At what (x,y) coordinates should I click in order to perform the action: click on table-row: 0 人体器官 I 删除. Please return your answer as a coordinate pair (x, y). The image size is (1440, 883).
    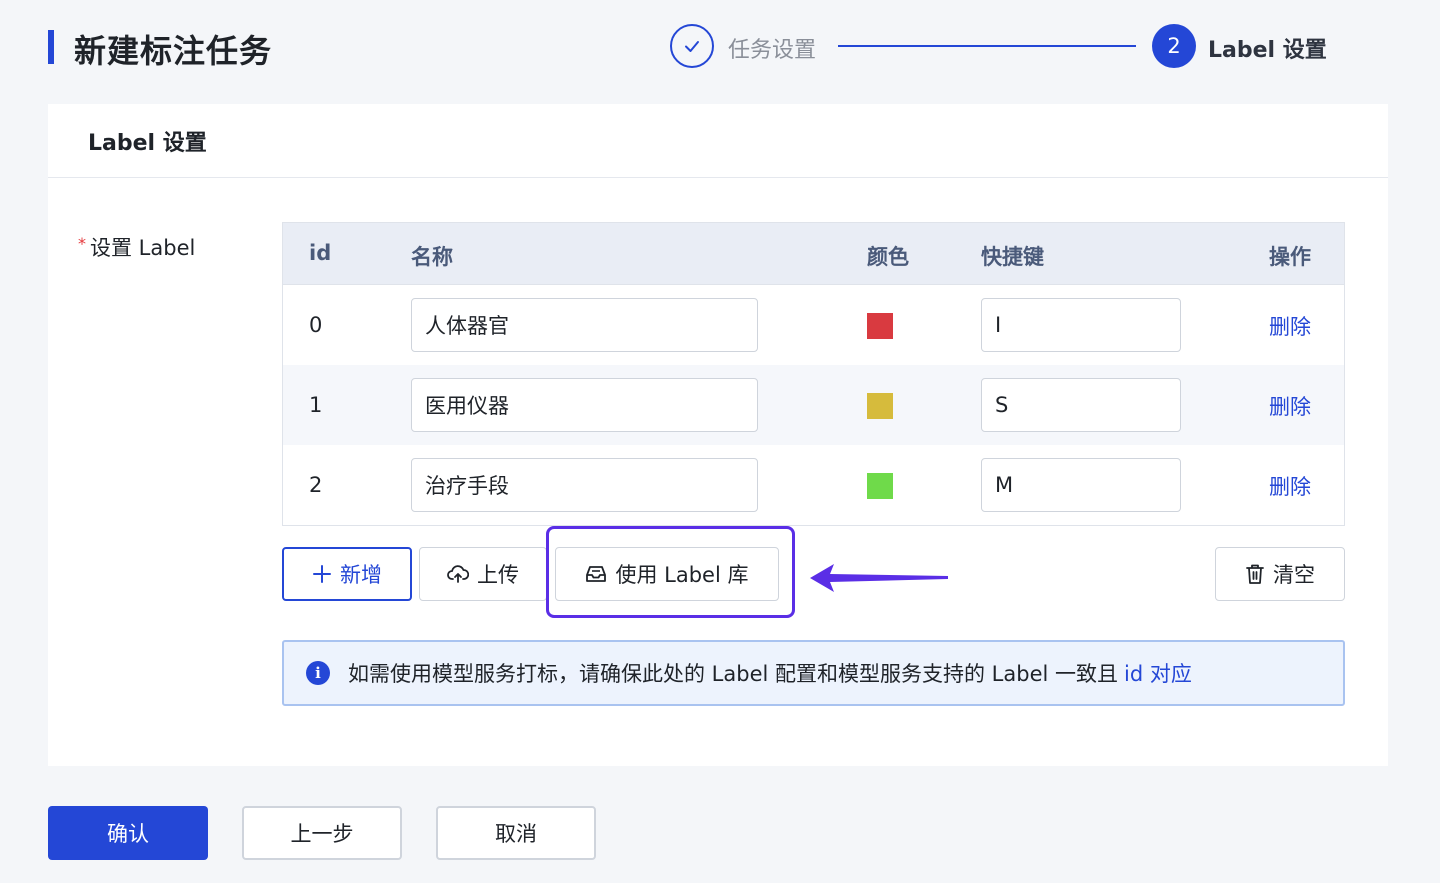
    Looking at the image, I should click on (813, 325).